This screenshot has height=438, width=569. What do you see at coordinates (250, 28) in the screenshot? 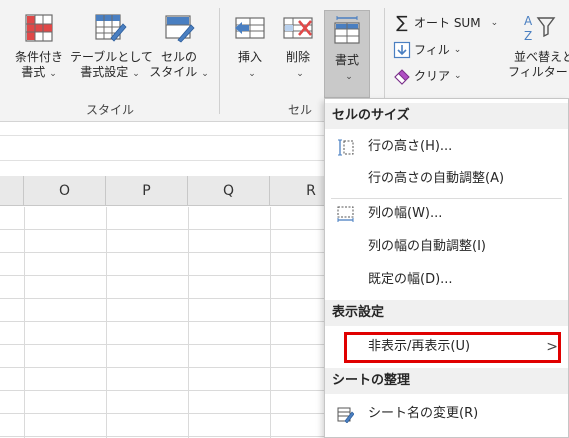
I see `insert-cells-icon` at bounding box center [250, 28].